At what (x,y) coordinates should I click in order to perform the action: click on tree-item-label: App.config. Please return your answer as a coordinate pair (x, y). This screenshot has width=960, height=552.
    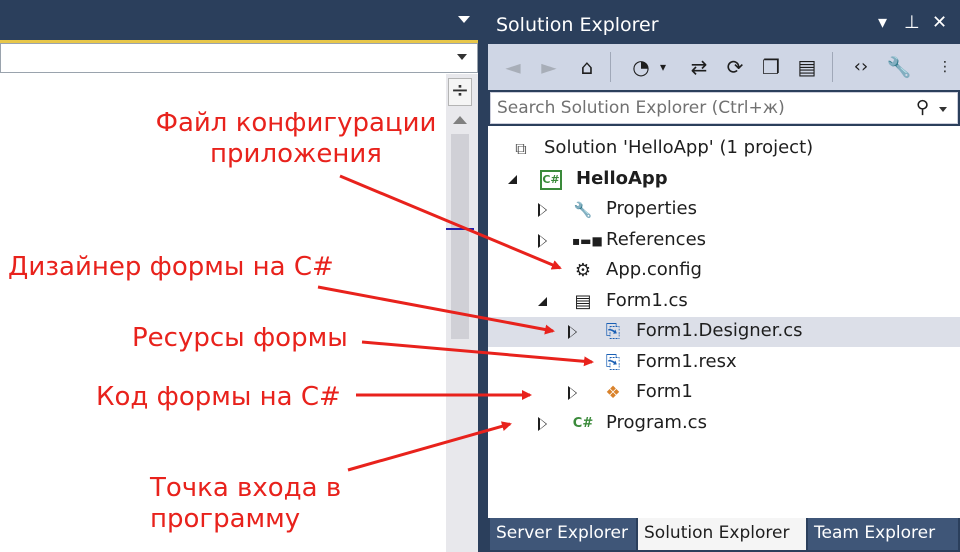
    Looking at the image, I should click on (654, 269).